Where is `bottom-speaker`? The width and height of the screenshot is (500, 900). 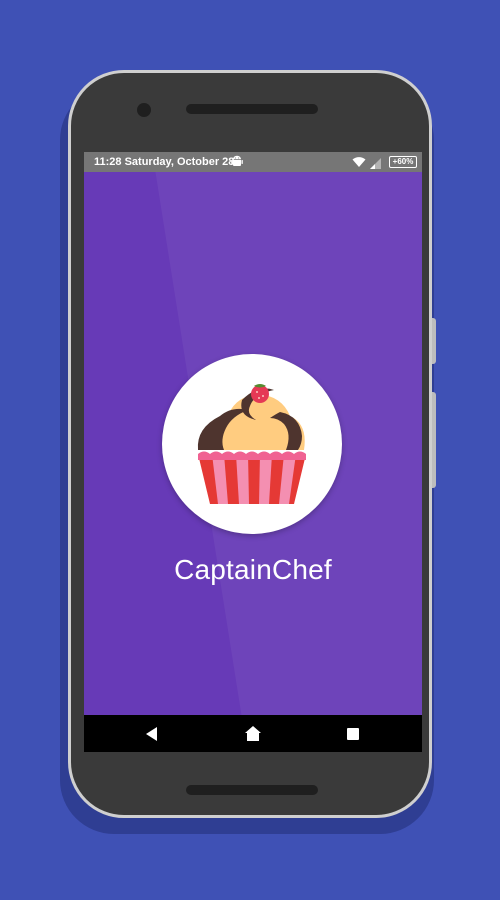 bottom-speaker is located at coordinates (252, 790).